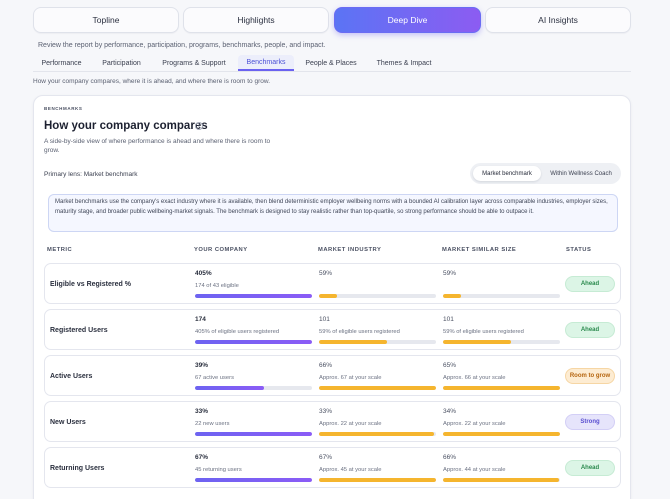  What do you see at coordinates (77, 468) in the screenshot?
I see `metric-name: Returning Users` at bounding box center [77, 468].